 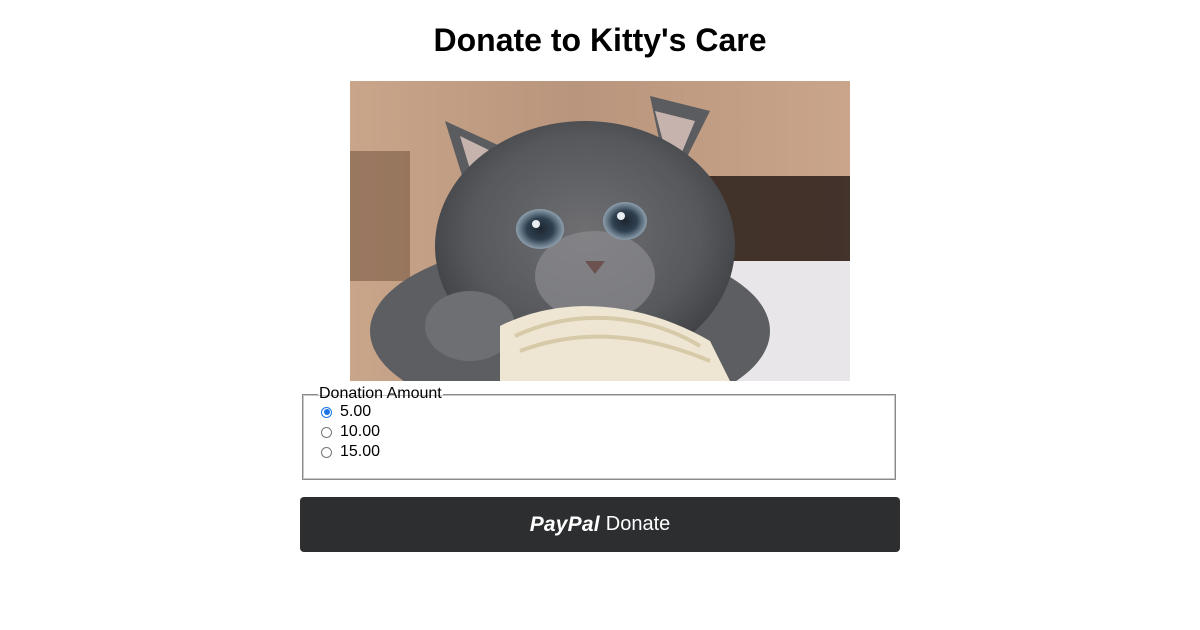 I want to click on donation-amount-fieldset: Donation Amount 5.00 10.00 15.00, so click(x=599, y=433).